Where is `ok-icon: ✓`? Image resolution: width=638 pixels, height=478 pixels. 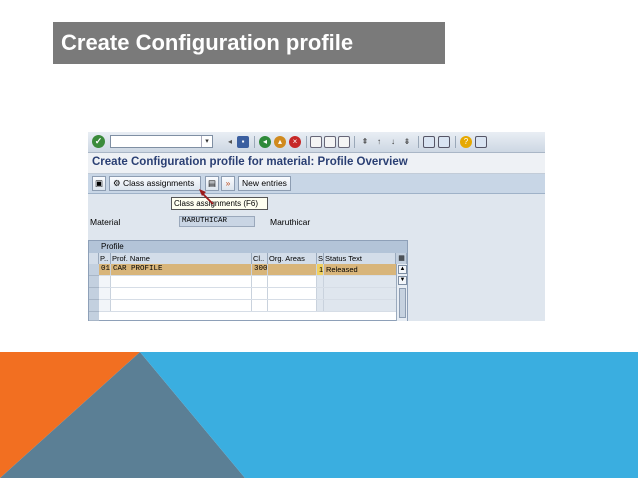 ok-icon: ✓ is located at coordinates (98, 141).